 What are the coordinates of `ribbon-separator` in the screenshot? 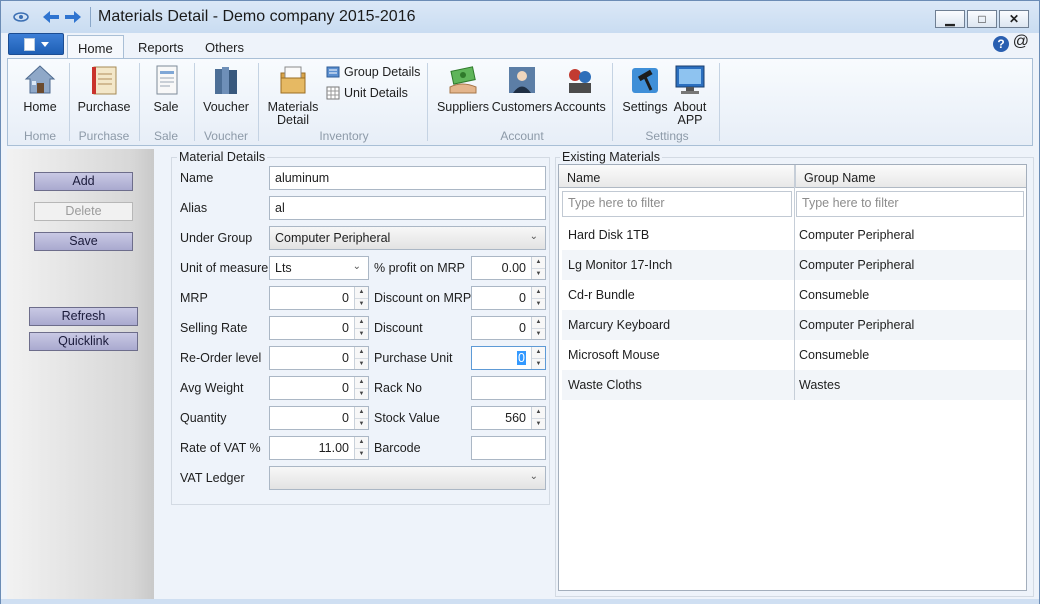 It's located at (139, 102).